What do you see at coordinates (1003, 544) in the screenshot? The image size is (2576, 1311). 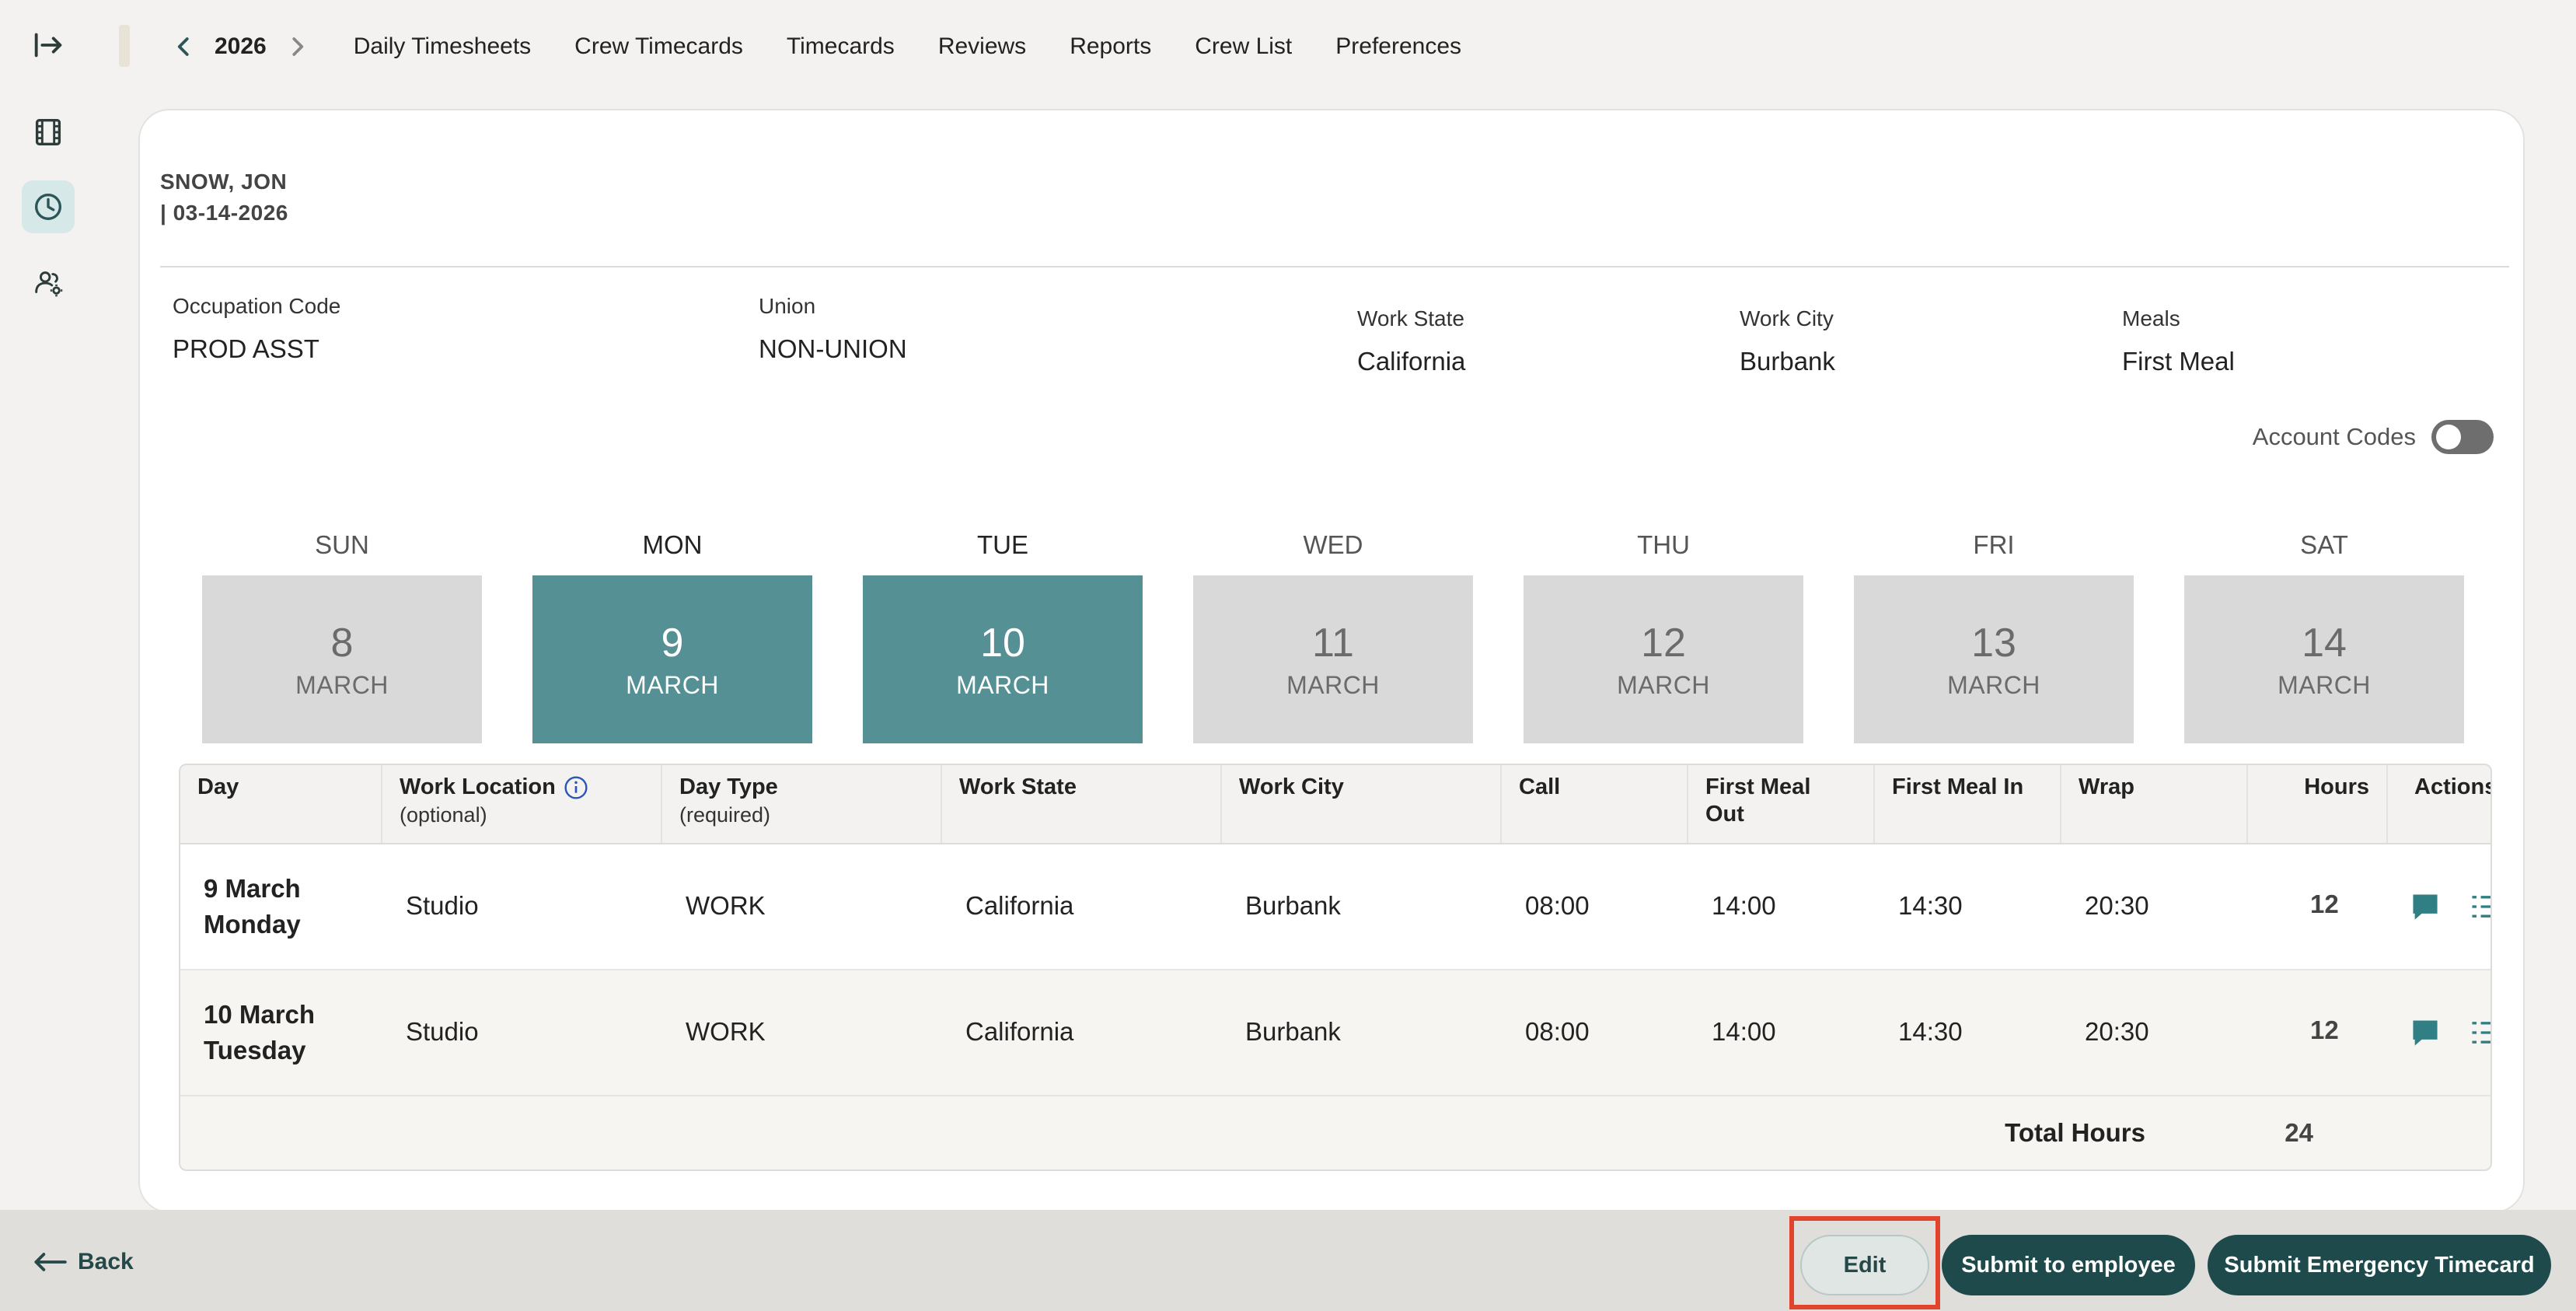 I see `day-of-week: TUE` at bounding box center [1003, 544].